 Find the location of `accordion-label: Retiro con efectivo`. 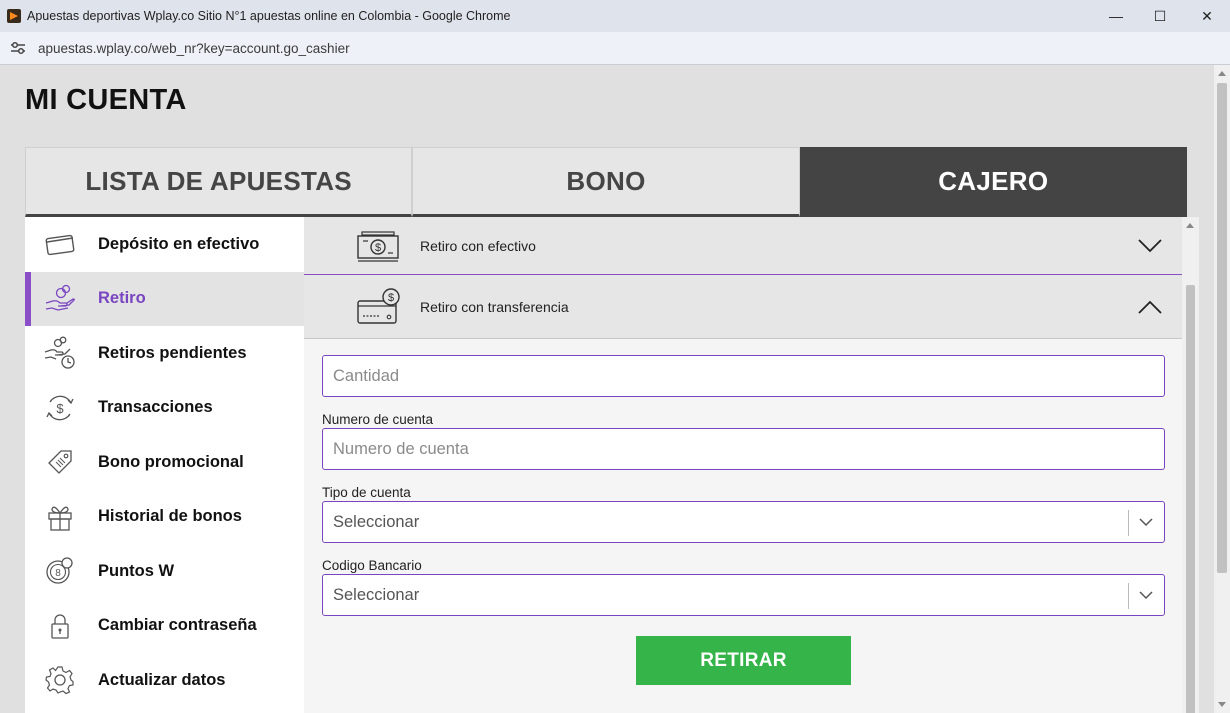

accordion-label: Retiro con efectivo is located at coordinates (478, 245).